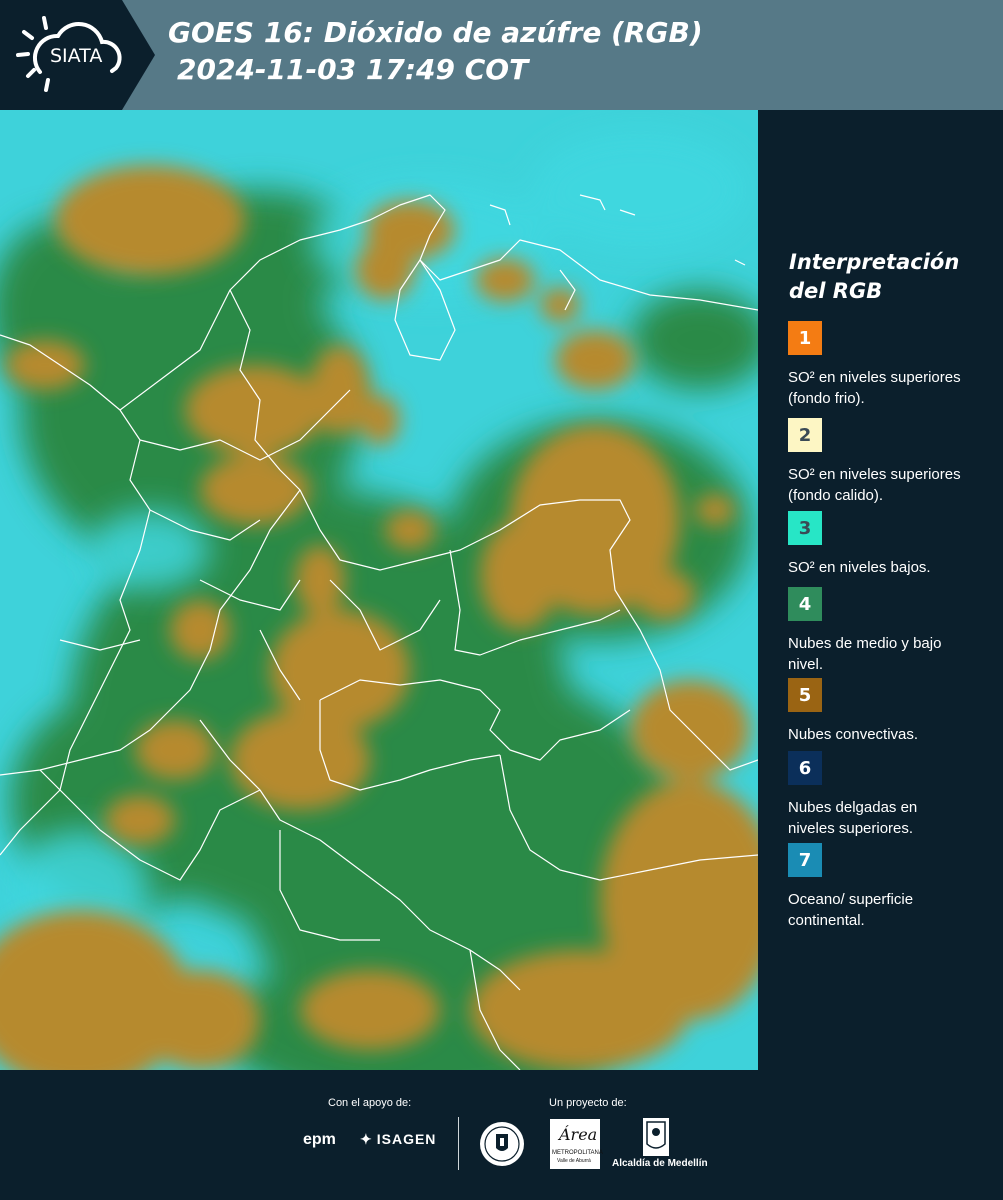 The height and width of the screenshot is (1200, 1003). What do you see at coordinates (888, 631) in the screenshot?
I see `legend-item-4: 4 Nubes de medio y bajo nivel.` at bounding box center [888, 631].